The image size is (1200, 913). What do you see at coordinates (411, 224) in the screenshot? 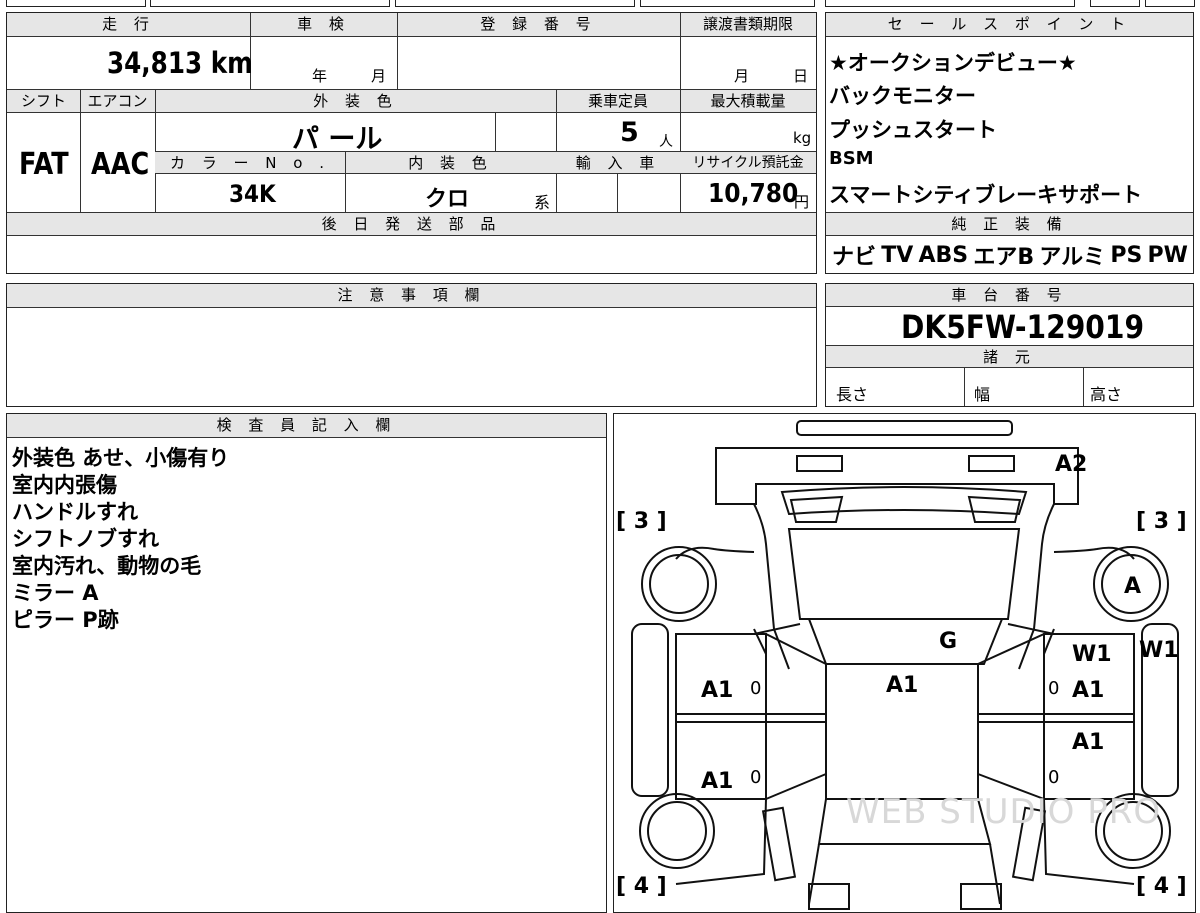
I see `later-parts-header: 後 日 発 送 部 品` at bounding box center [411, 224].